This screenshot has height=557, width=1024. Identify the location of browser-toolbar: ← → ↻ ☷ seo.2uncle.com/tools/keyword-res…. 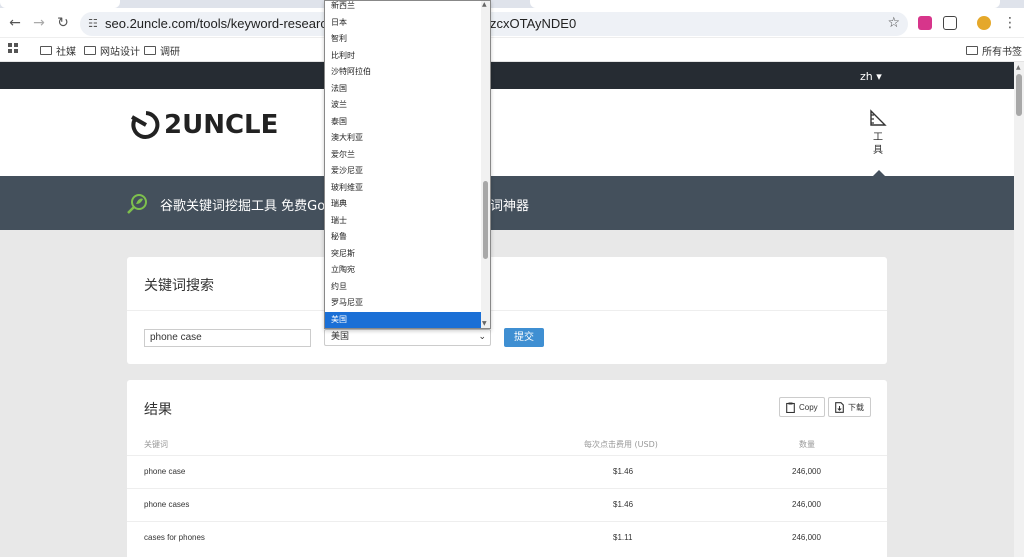
(512, 19).